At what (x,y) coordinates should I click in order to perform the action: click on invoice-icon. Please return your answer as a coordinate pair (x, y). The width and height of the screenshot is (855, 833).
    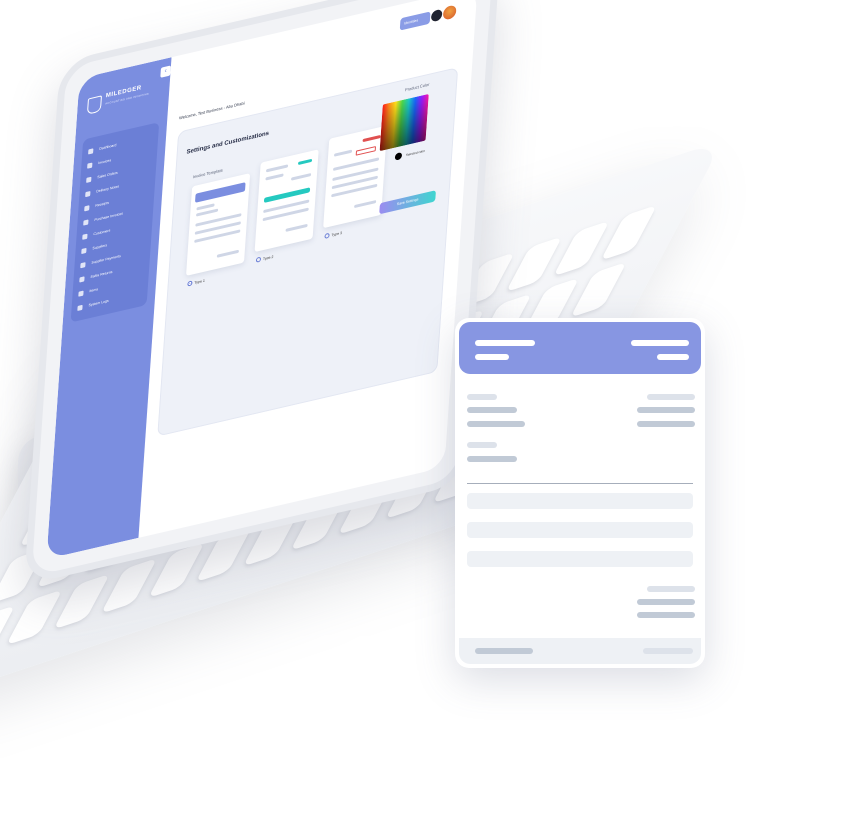
    Looking at the image, I should click on (90, 165).